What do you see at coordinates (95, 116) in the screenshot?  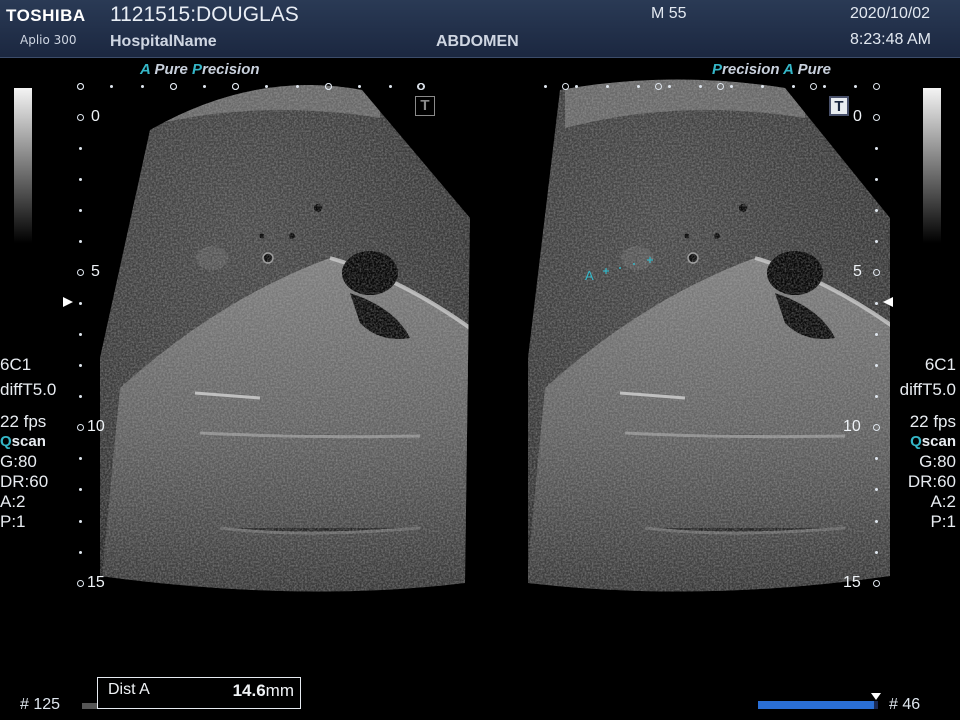 I see `depth-label-left-0: 0` at bounding box center [95, 116].